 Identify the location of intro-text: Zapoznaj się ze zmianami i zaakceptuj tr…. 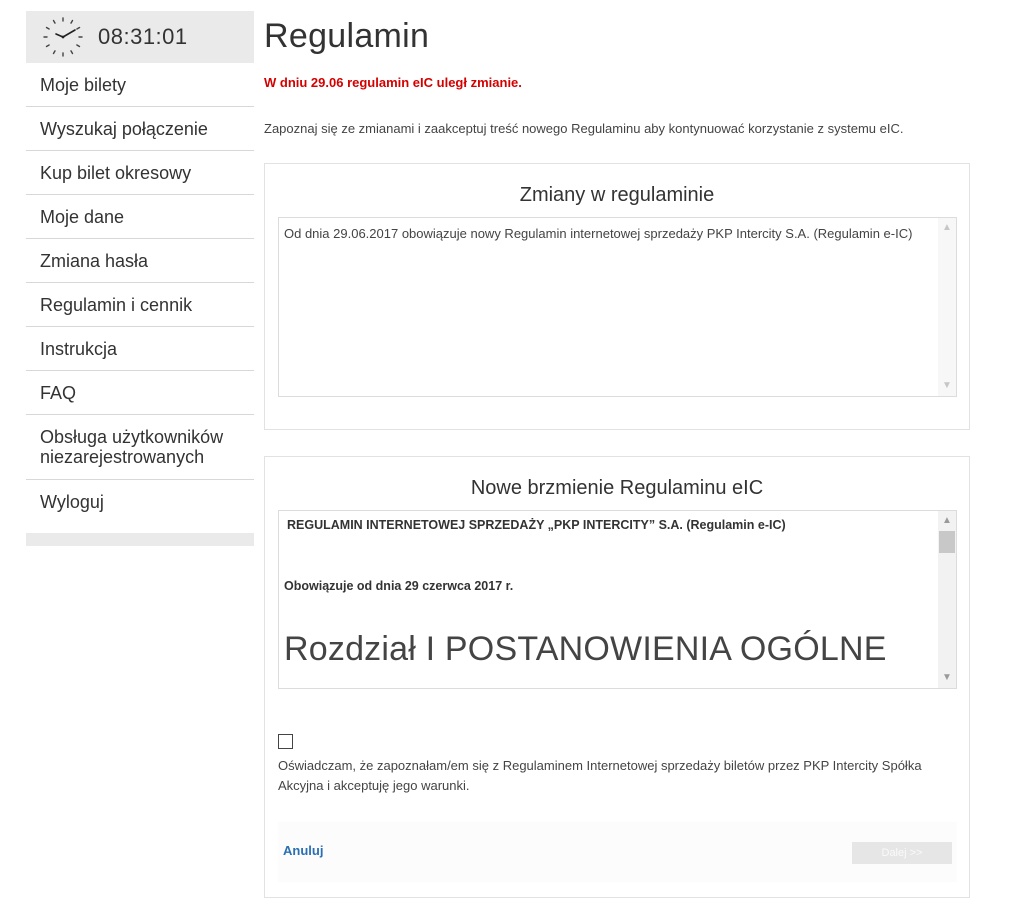
(584, 128).